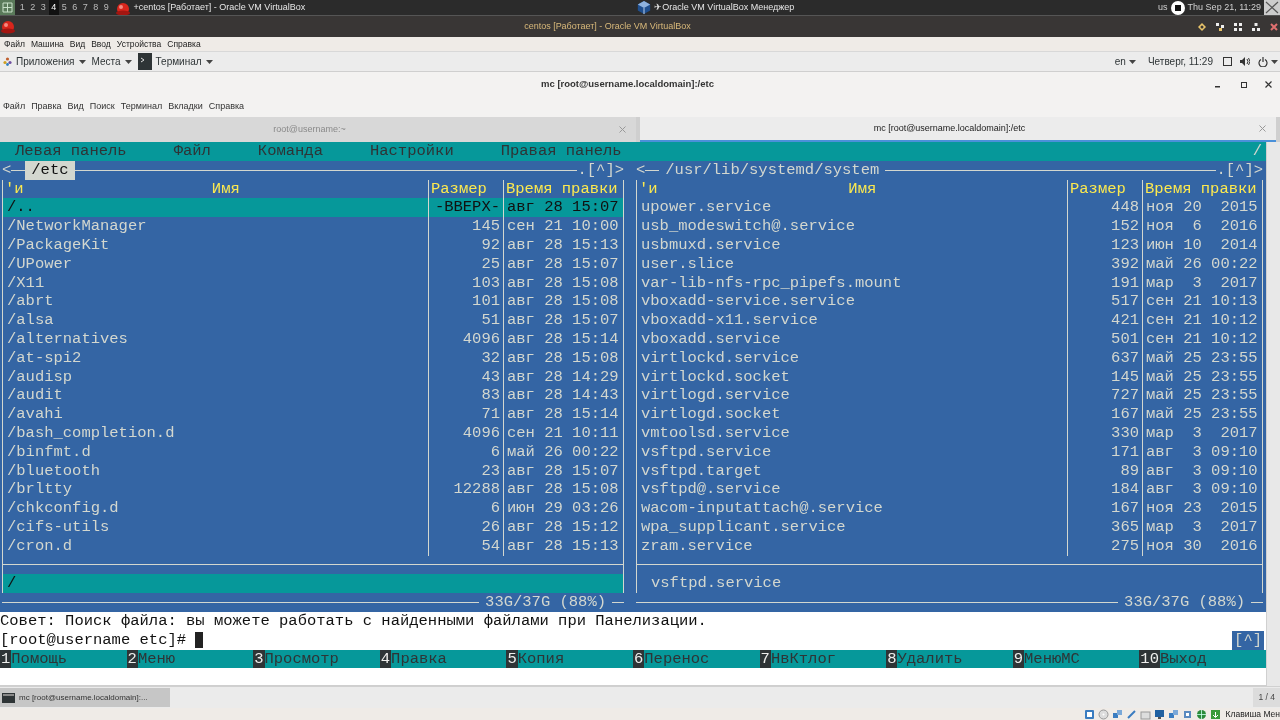 Image resolution: width=1280 pixels, height=720 pixels. Describe the element at coordinates (949, 433) in the screenshot. I see `file-row: vmtoolsd.service 330 мар 3 2017` at that location.